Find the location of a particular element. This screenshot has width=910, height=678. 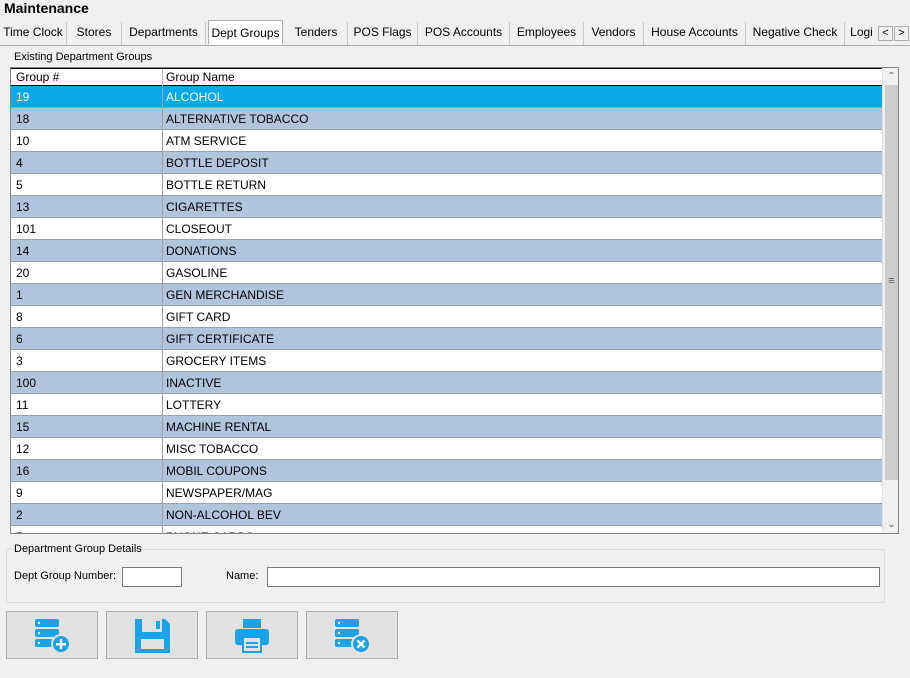

tab-tenders: Tenders is located at coordinates (316, 33).